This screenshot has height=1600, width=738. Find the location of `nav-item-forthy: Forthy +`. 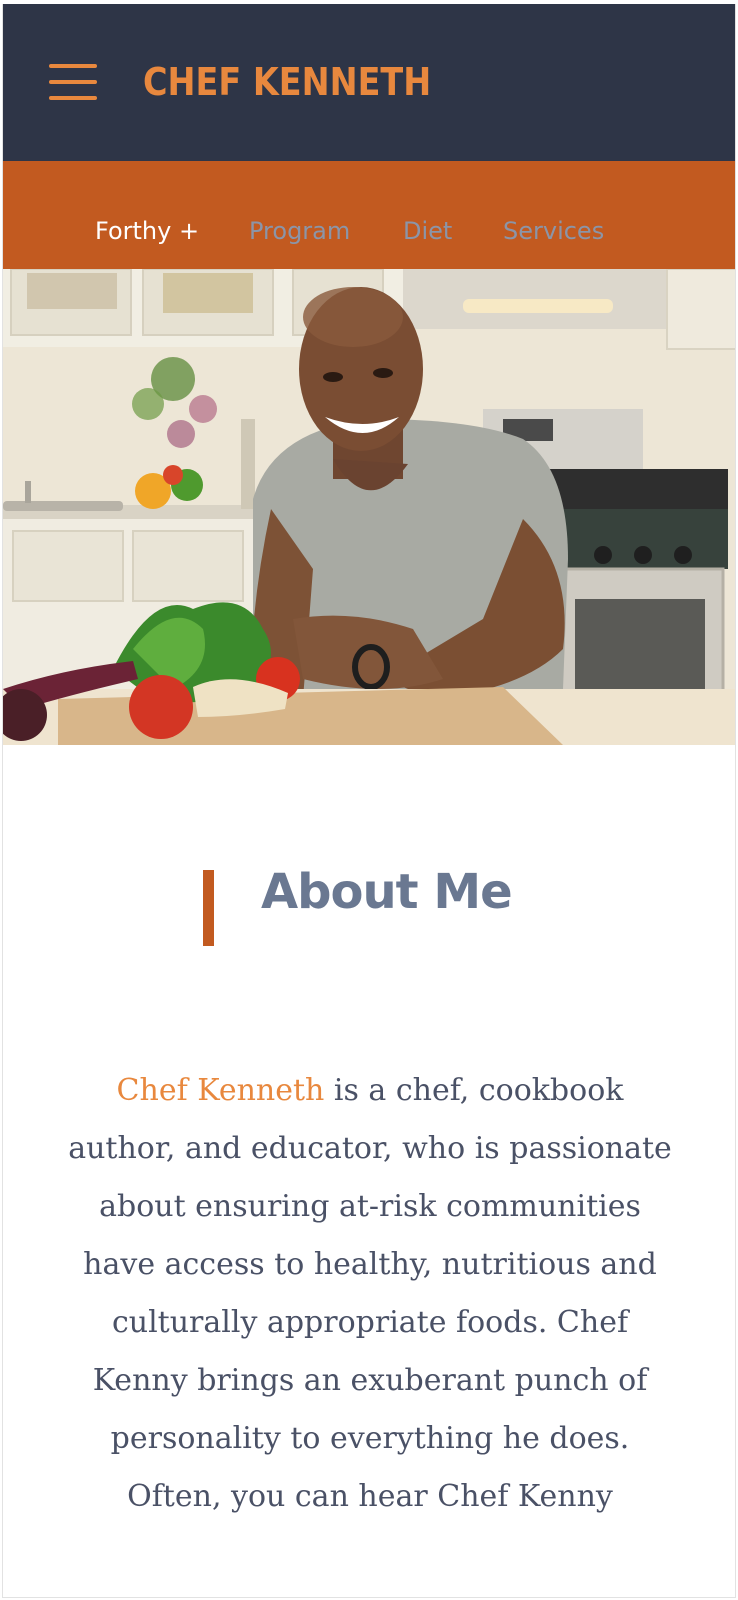

nav-item-forthy: Forthy + is located at coordinates (147, 231).